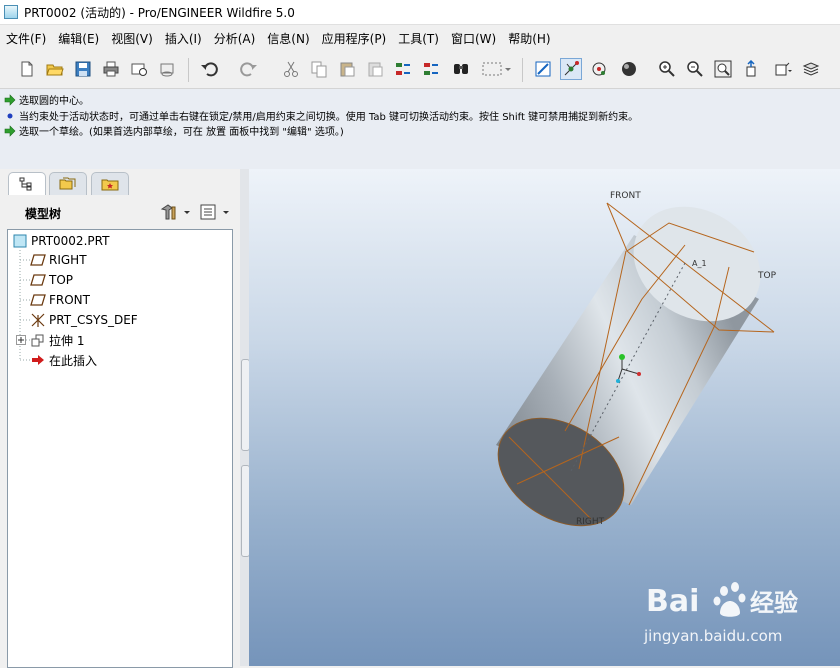 The height and width of the screenshot is (668, 840). I want to click on paste-special-icon, so click(375, 69).